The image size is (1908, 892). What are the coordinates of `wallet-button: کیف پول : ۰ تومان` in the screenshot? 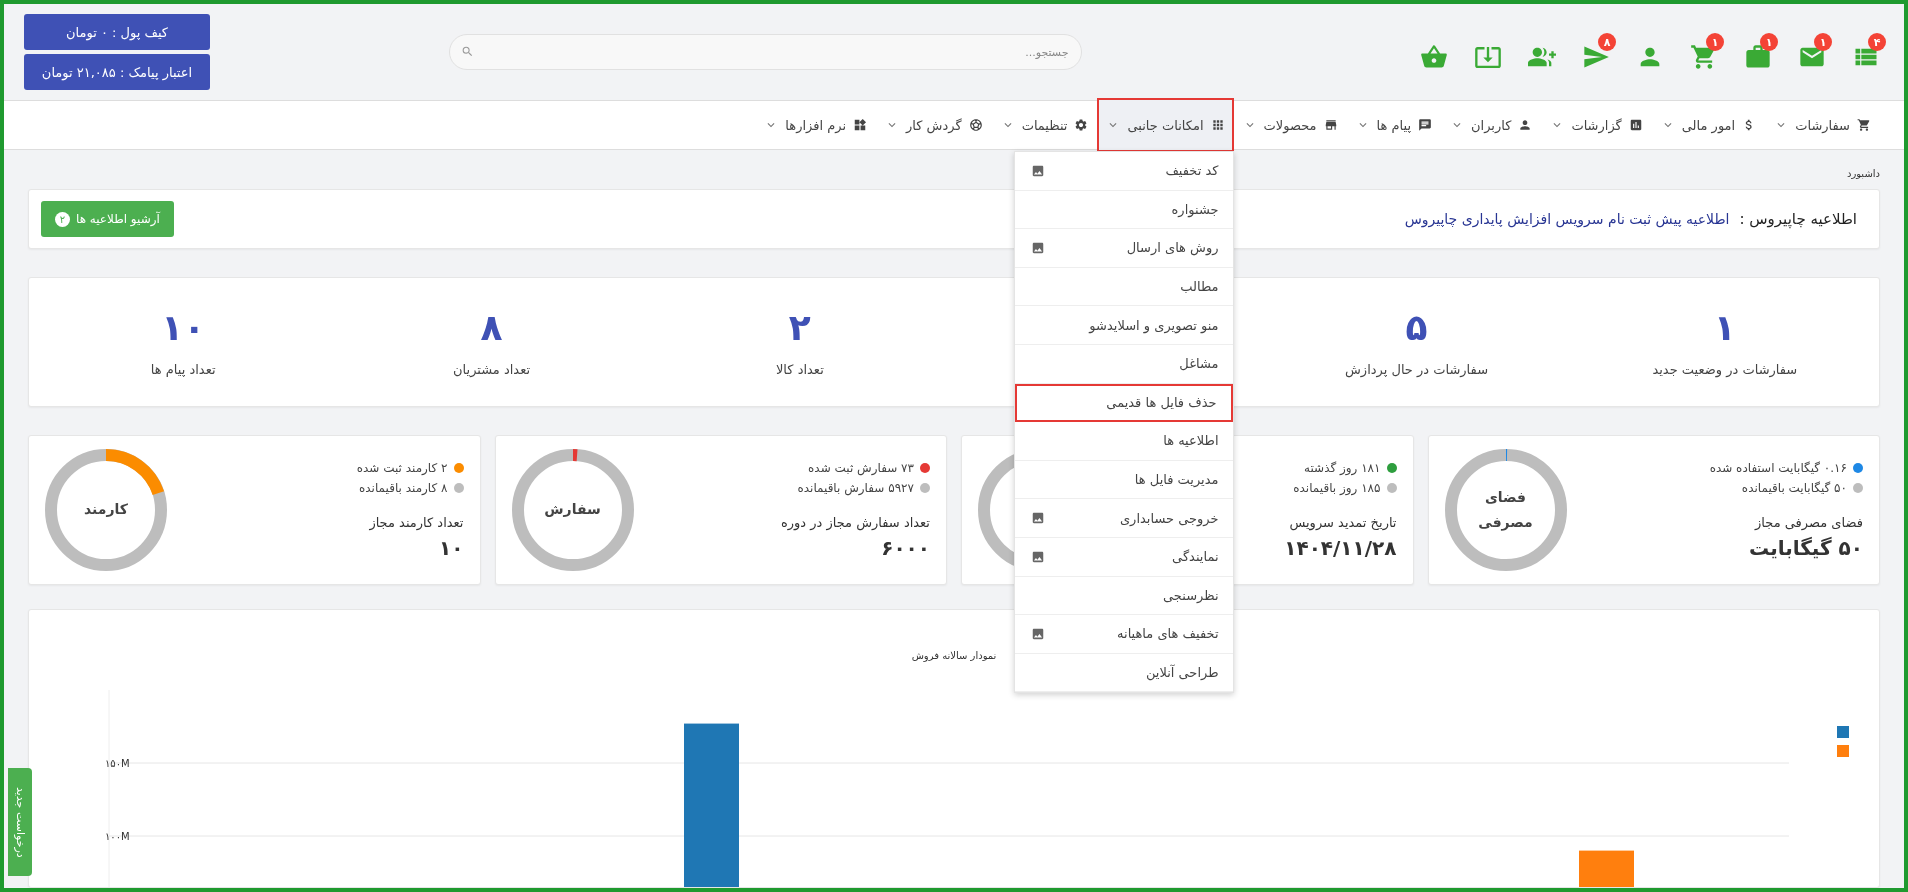 It's located at (117, 32).